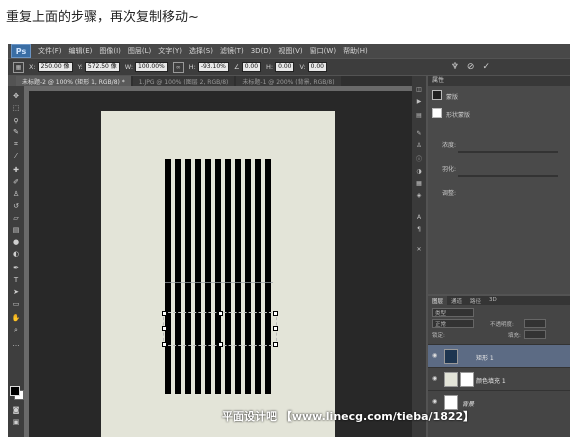 The width and height of the screenshot is (570, 437). What do you see at coordinates (275, 313) in the screenshot?
I see `handle-top-right` at bounding box center [275, 313].